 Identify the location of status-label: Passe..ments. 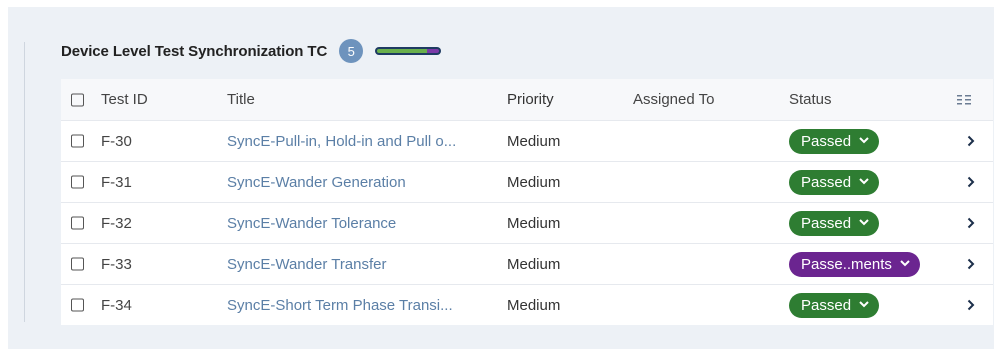
(846, 264).